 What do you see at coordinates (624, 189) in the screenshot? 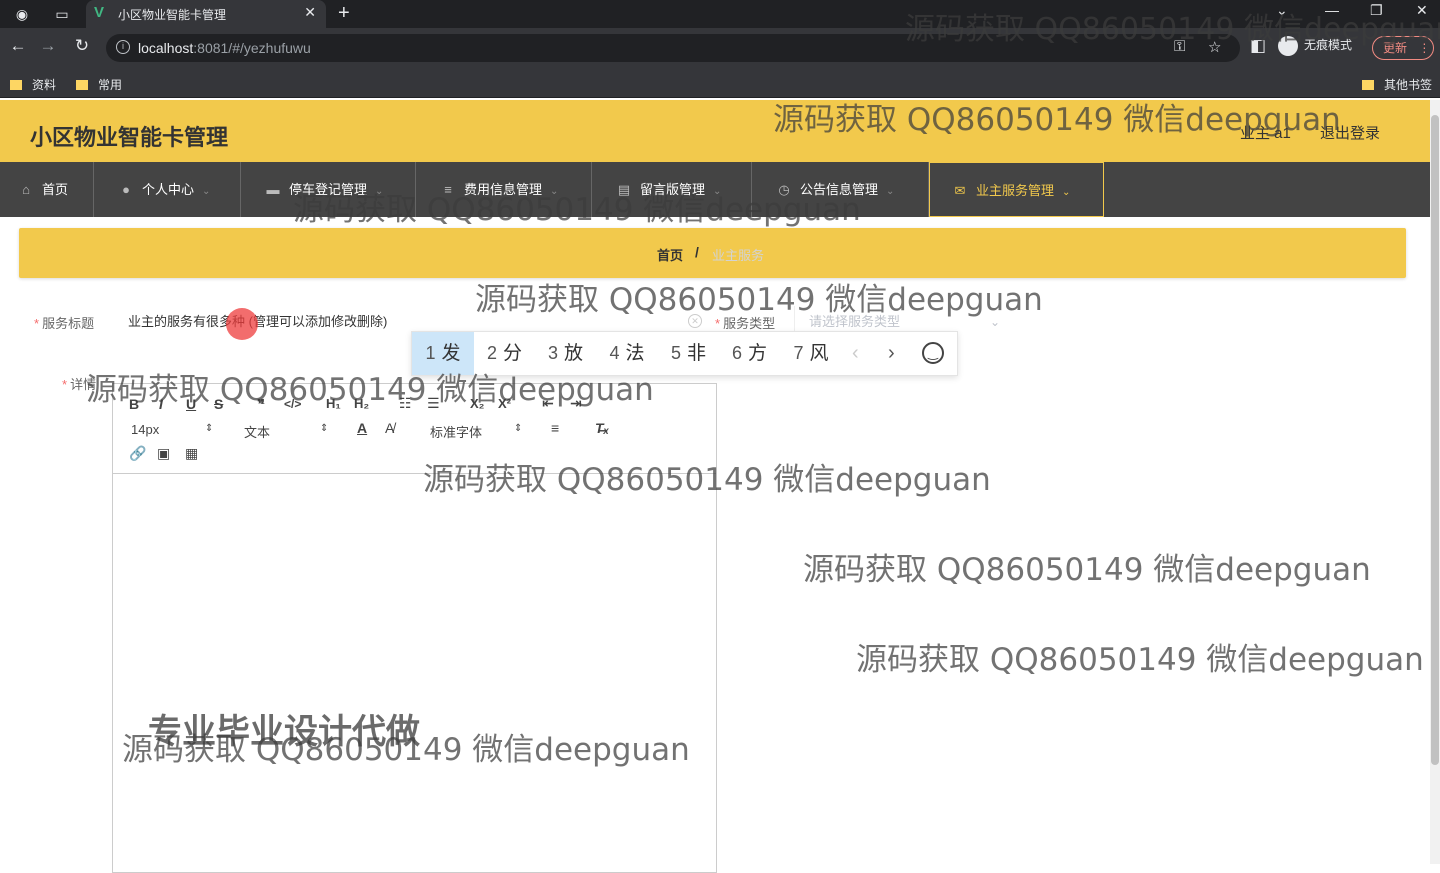
I see `document-icon: ▤` at bounding box center [624, 189].